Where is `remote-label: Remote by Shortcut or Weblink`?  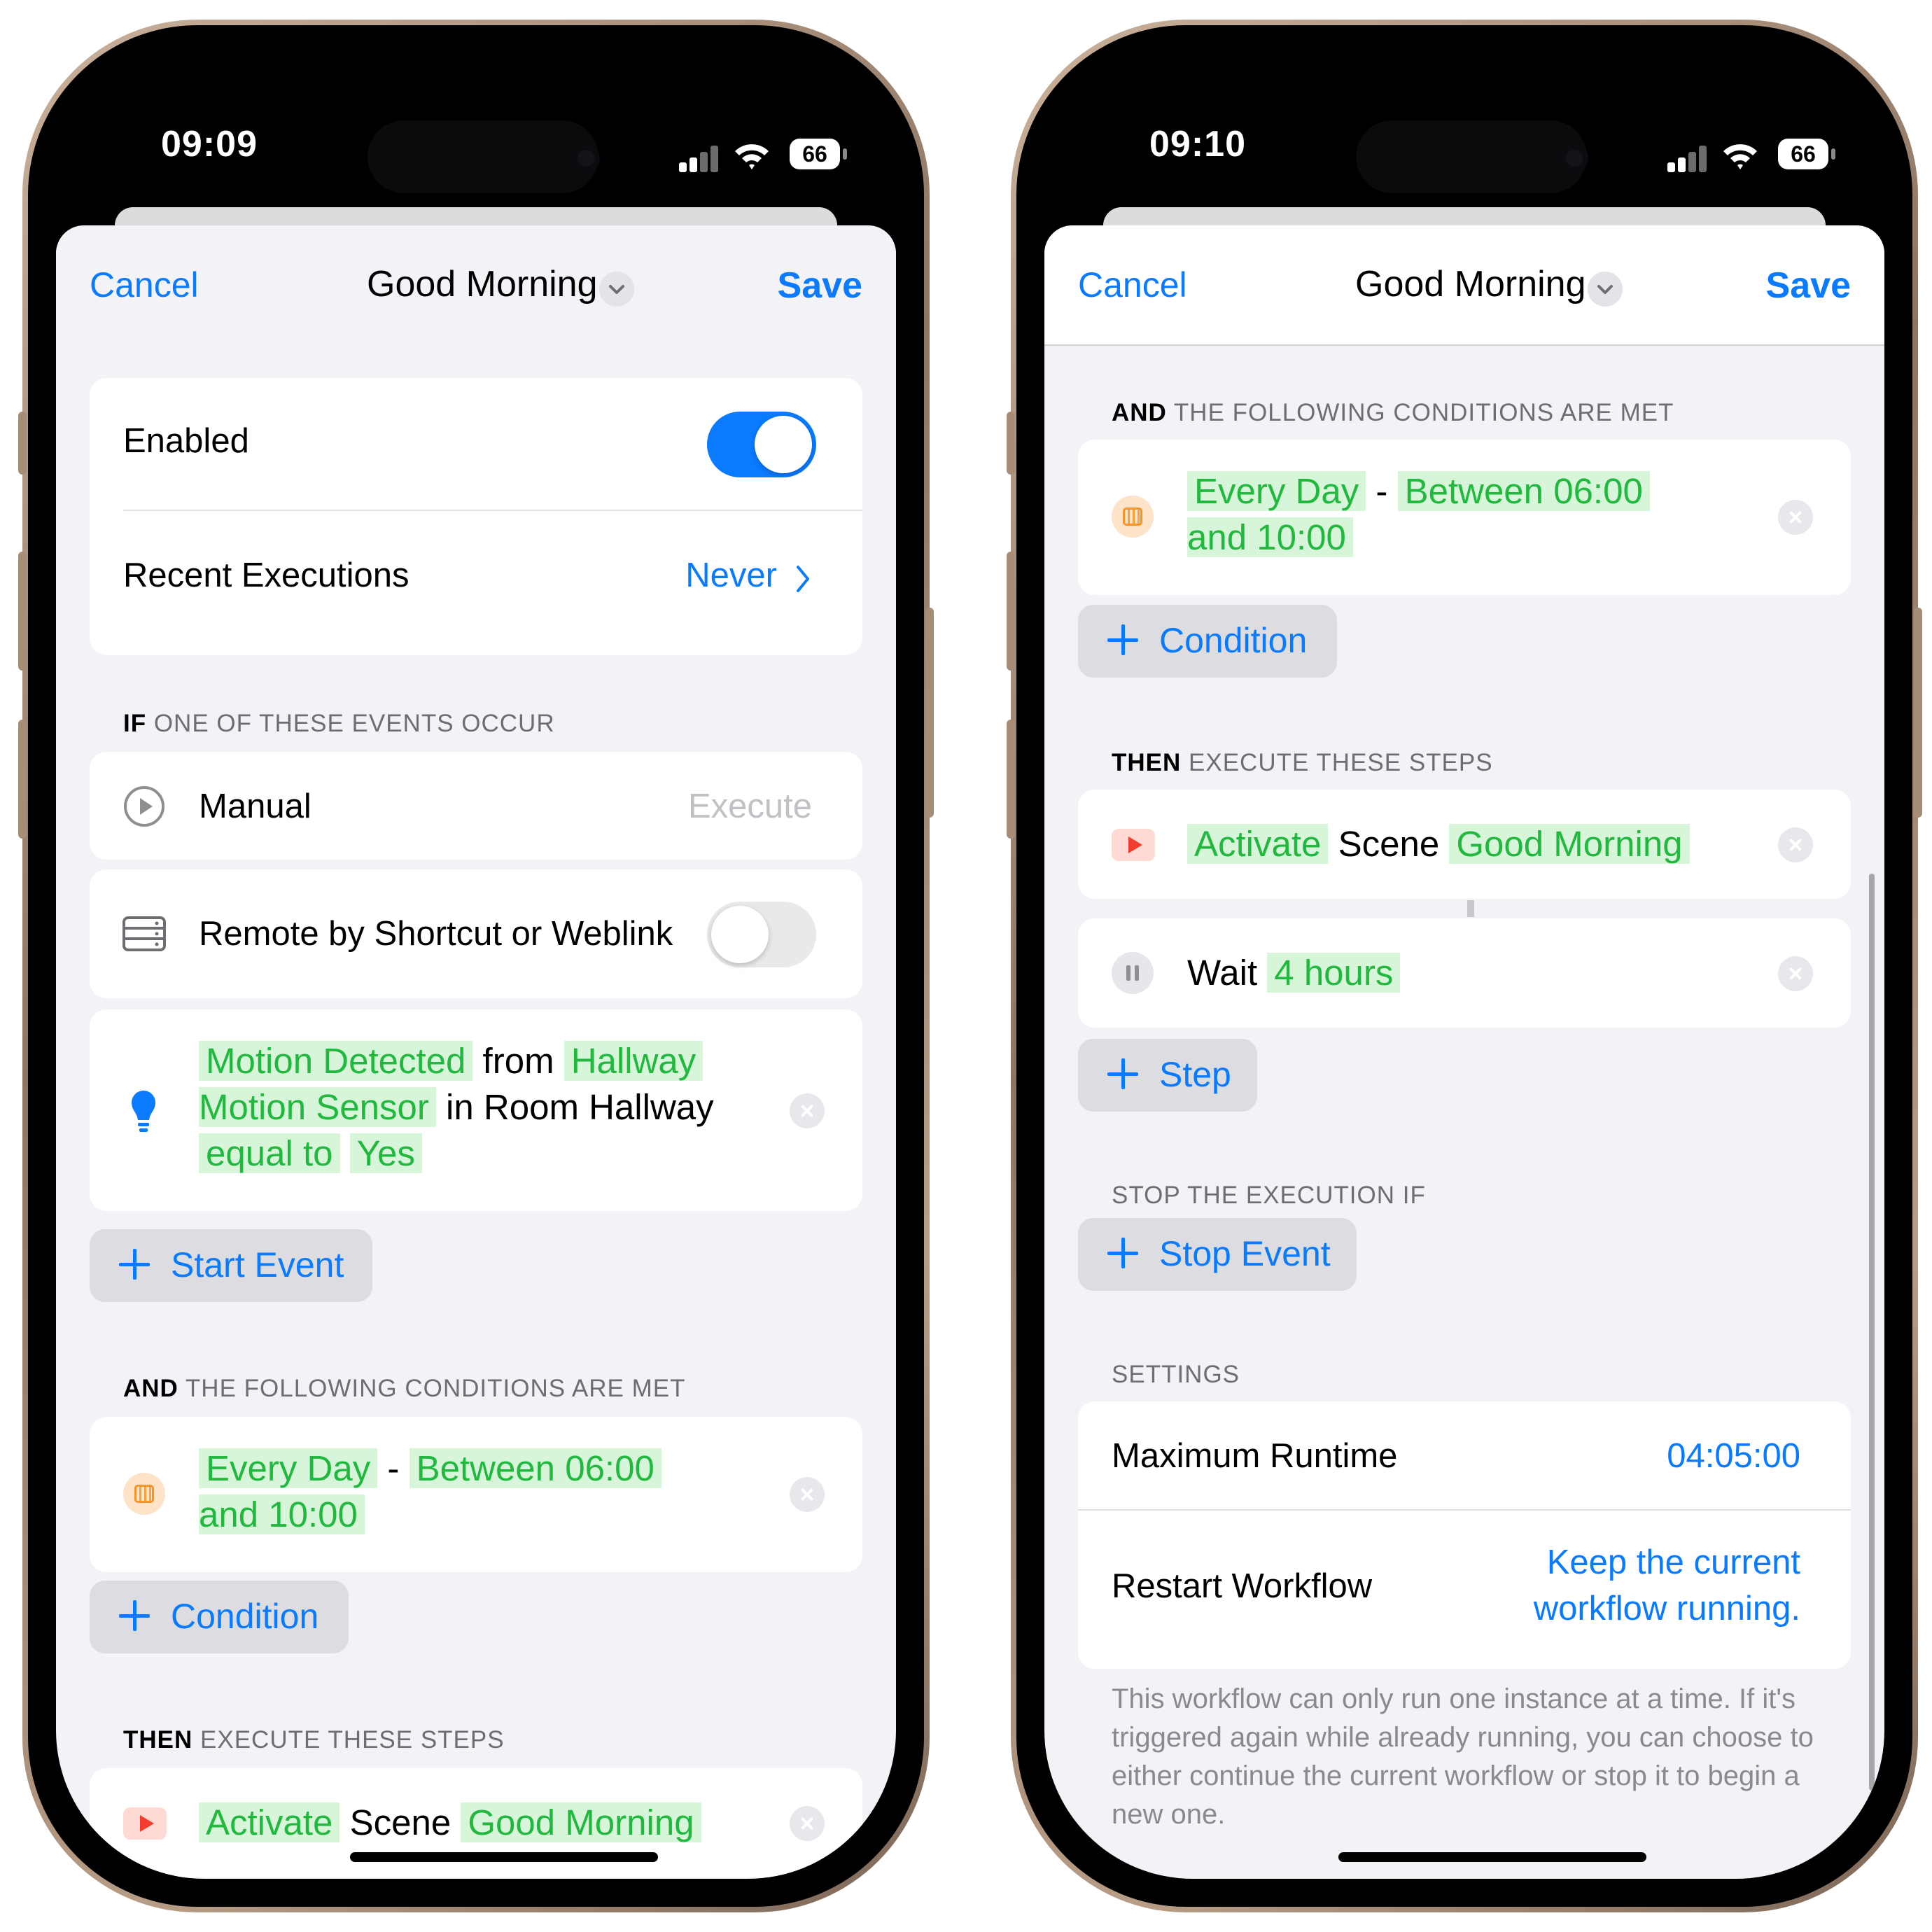 remote-label: Remote by Shortcut or Weblink is located at coordinates (436, 934).